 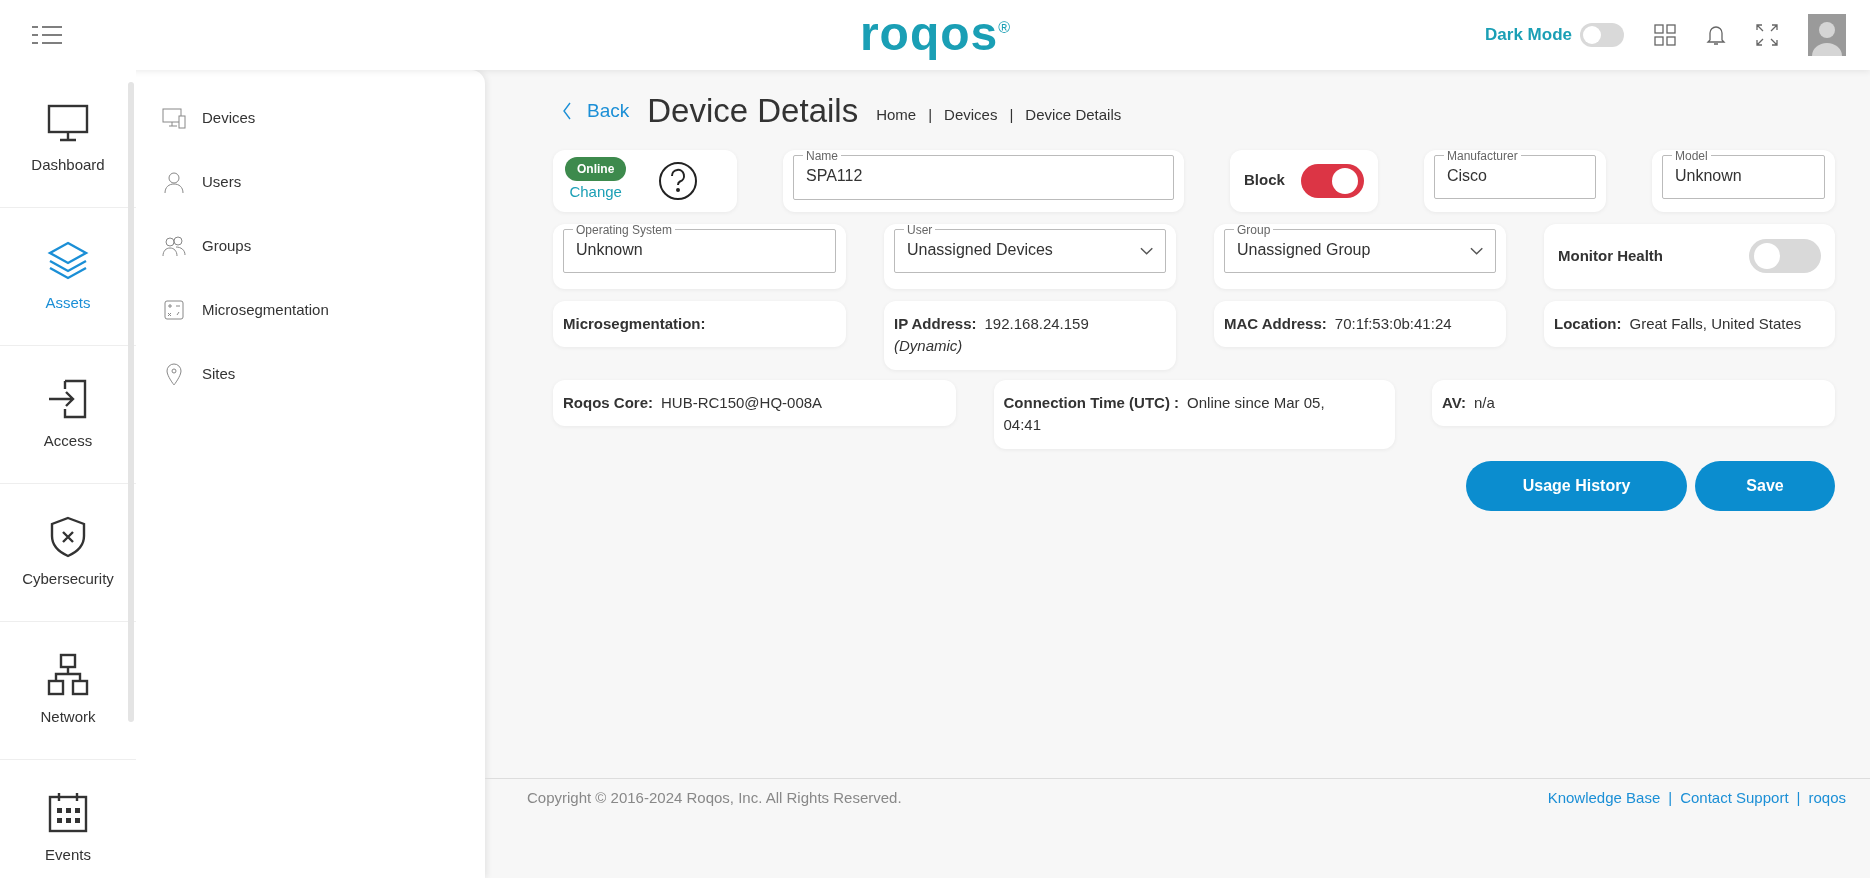 I want to click on logo: roqos, so click(x=929, y=34).